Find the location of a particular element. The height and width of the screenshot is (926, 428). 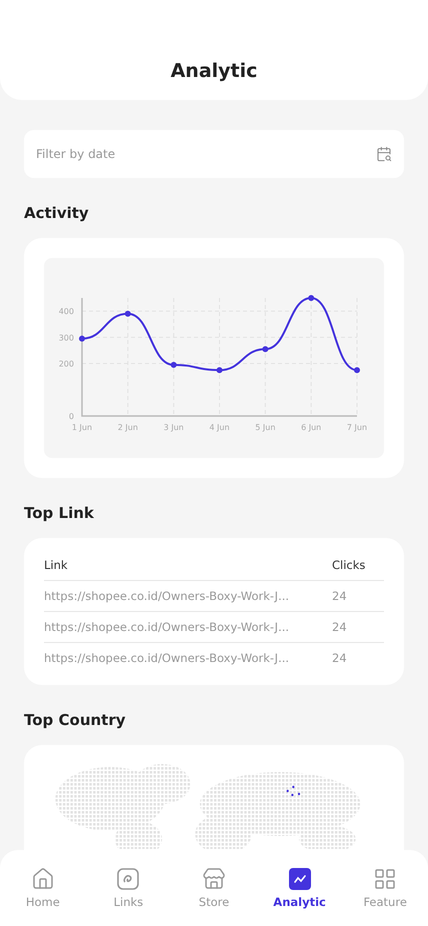

nav-tab: Store is located at coordinates (214, 888).